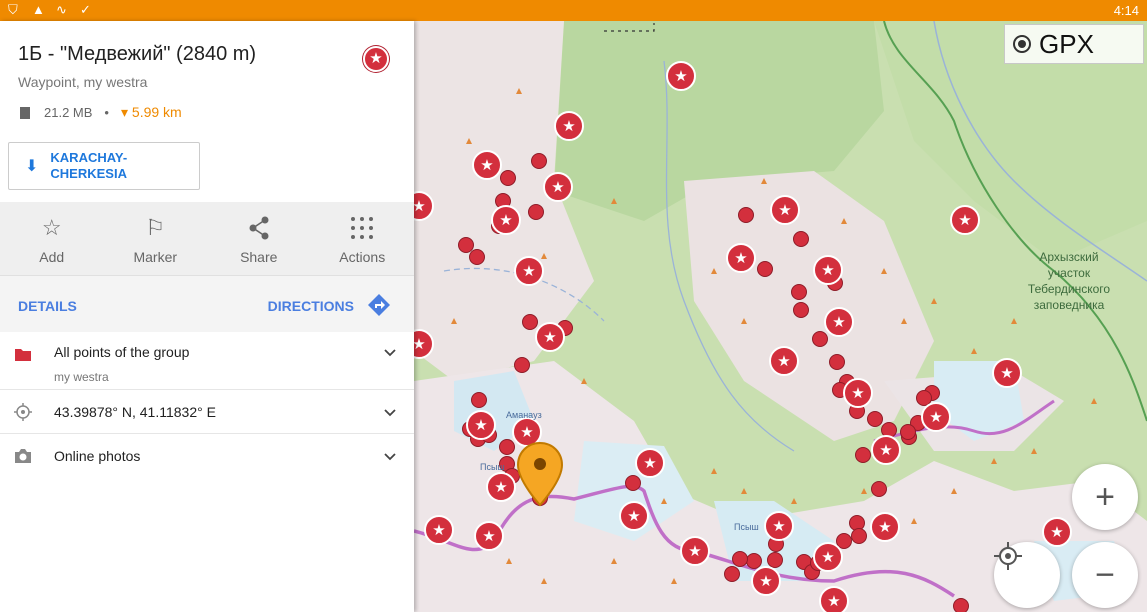 The image size is (1147, 612). What do you see at coordinates (47, 306) in the screenshot?
I see `details-button: DETAILS` at bounding box center [47, 306].